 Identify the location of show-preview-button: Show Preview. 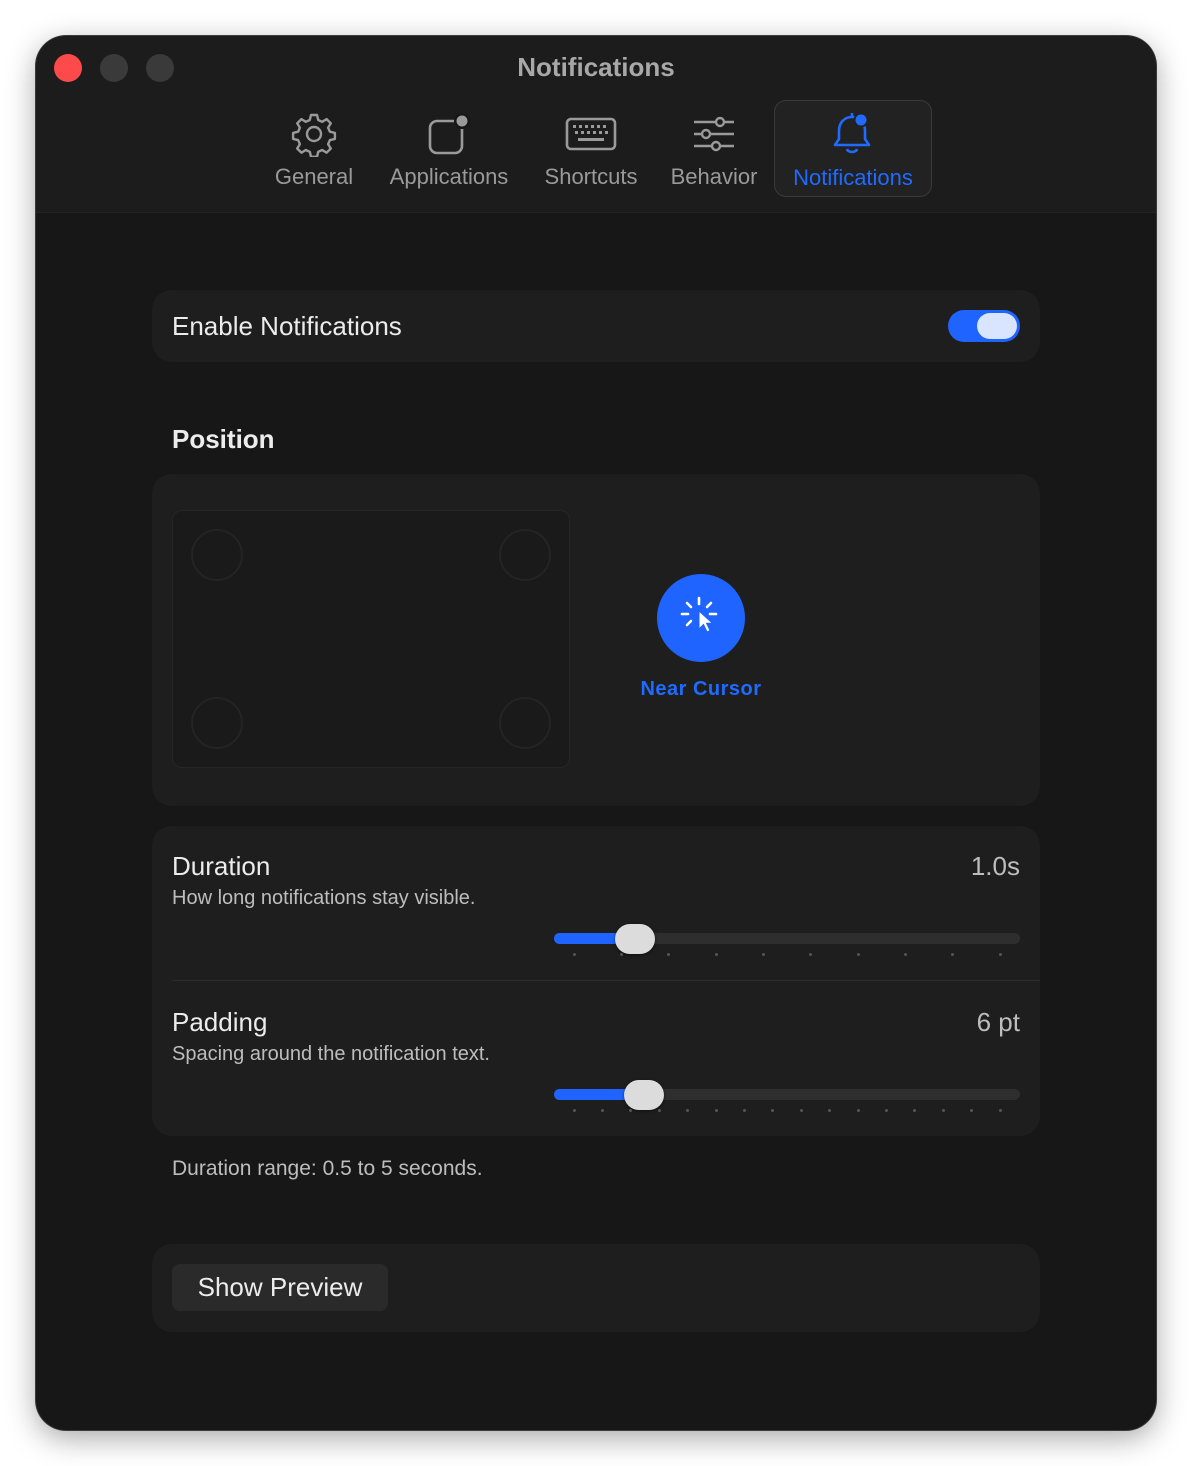
(280, 1287).